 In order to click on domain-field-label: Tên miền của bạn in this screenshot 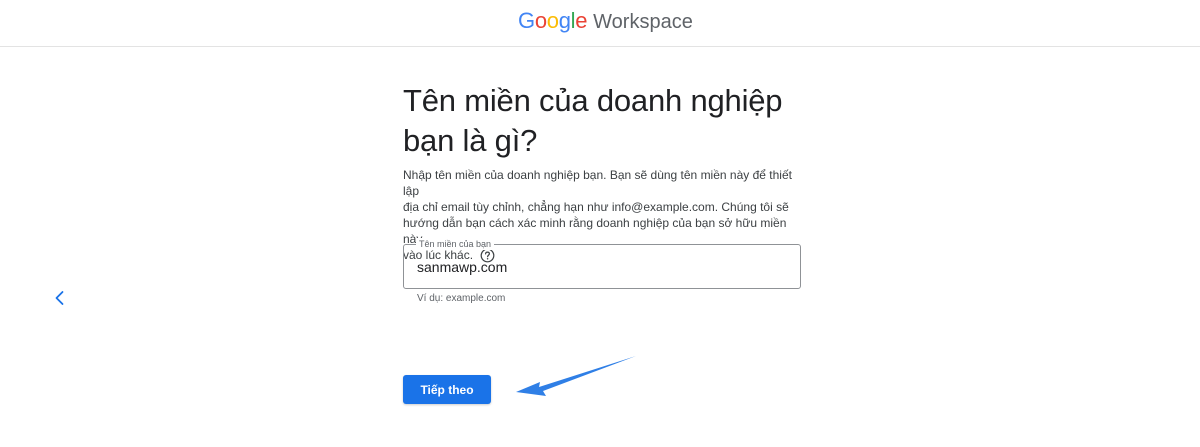, I will do `click(455, 244)`.